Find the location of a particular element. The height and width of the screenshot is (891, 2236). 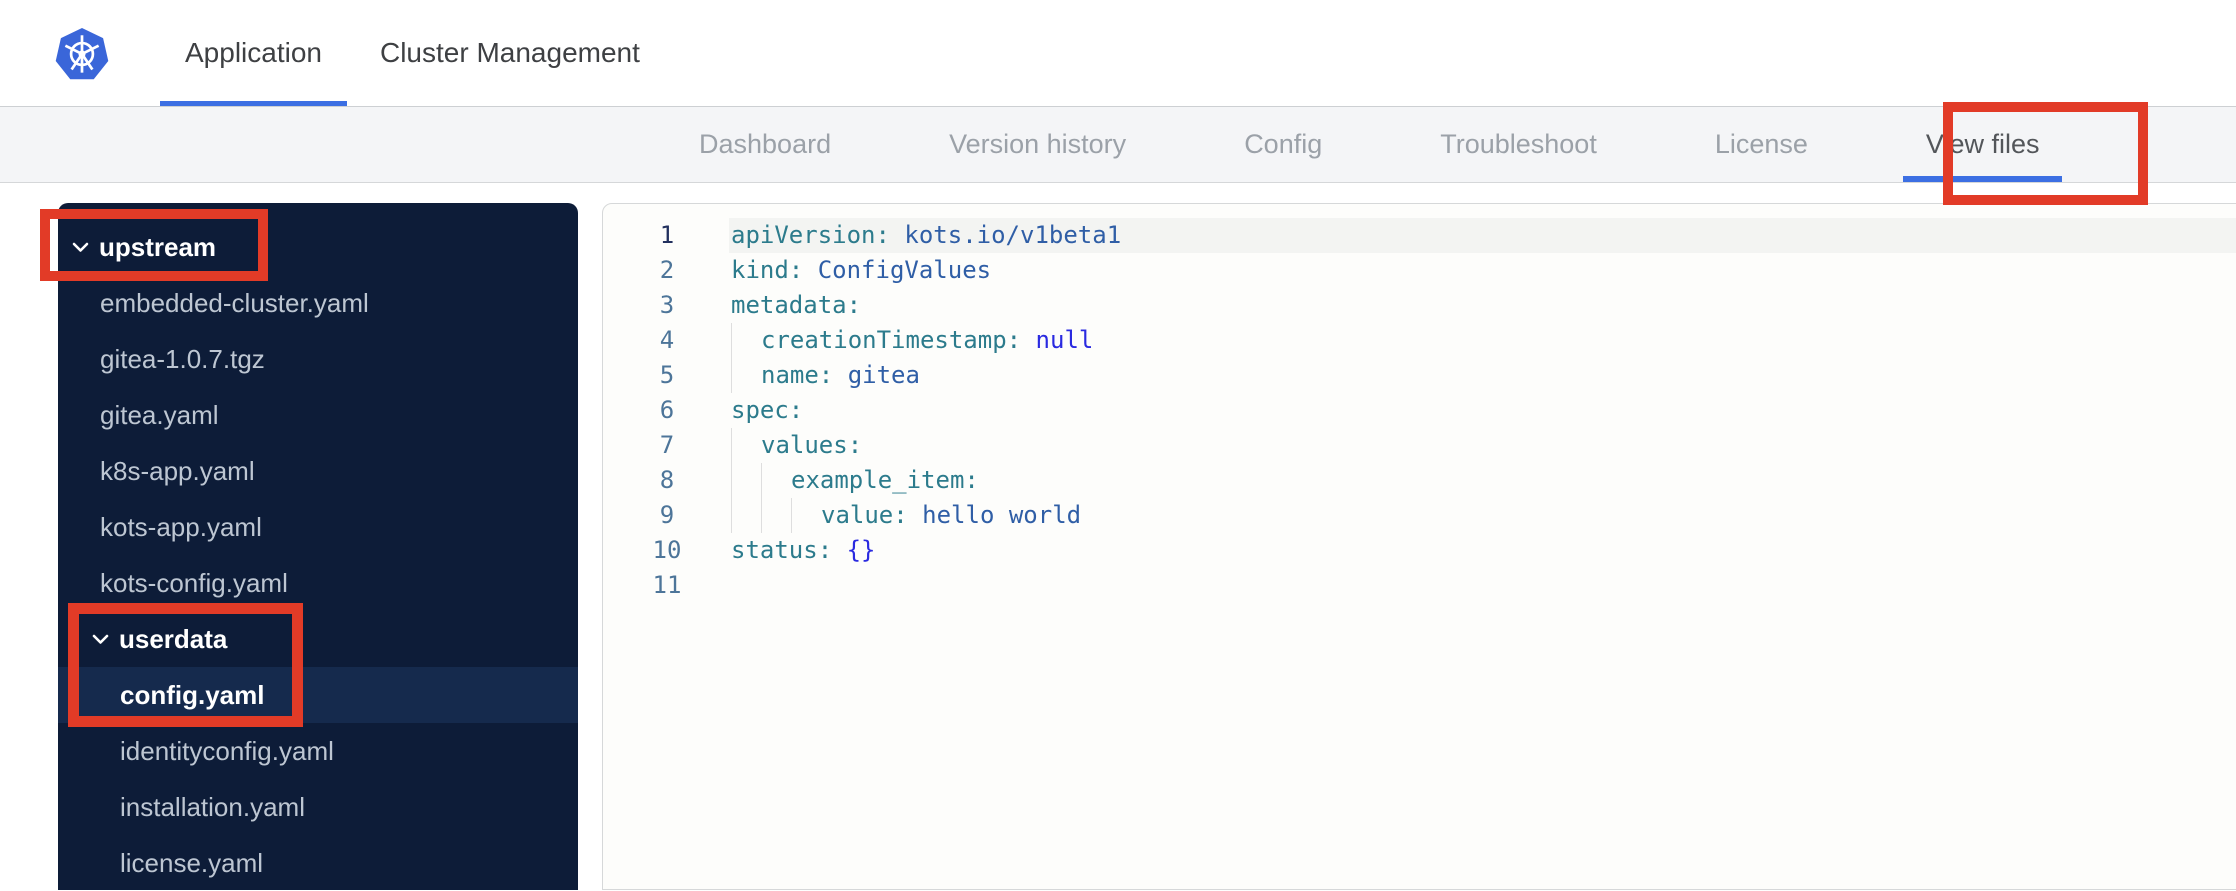

token-key: kind: is located at coordinates (767, 270).